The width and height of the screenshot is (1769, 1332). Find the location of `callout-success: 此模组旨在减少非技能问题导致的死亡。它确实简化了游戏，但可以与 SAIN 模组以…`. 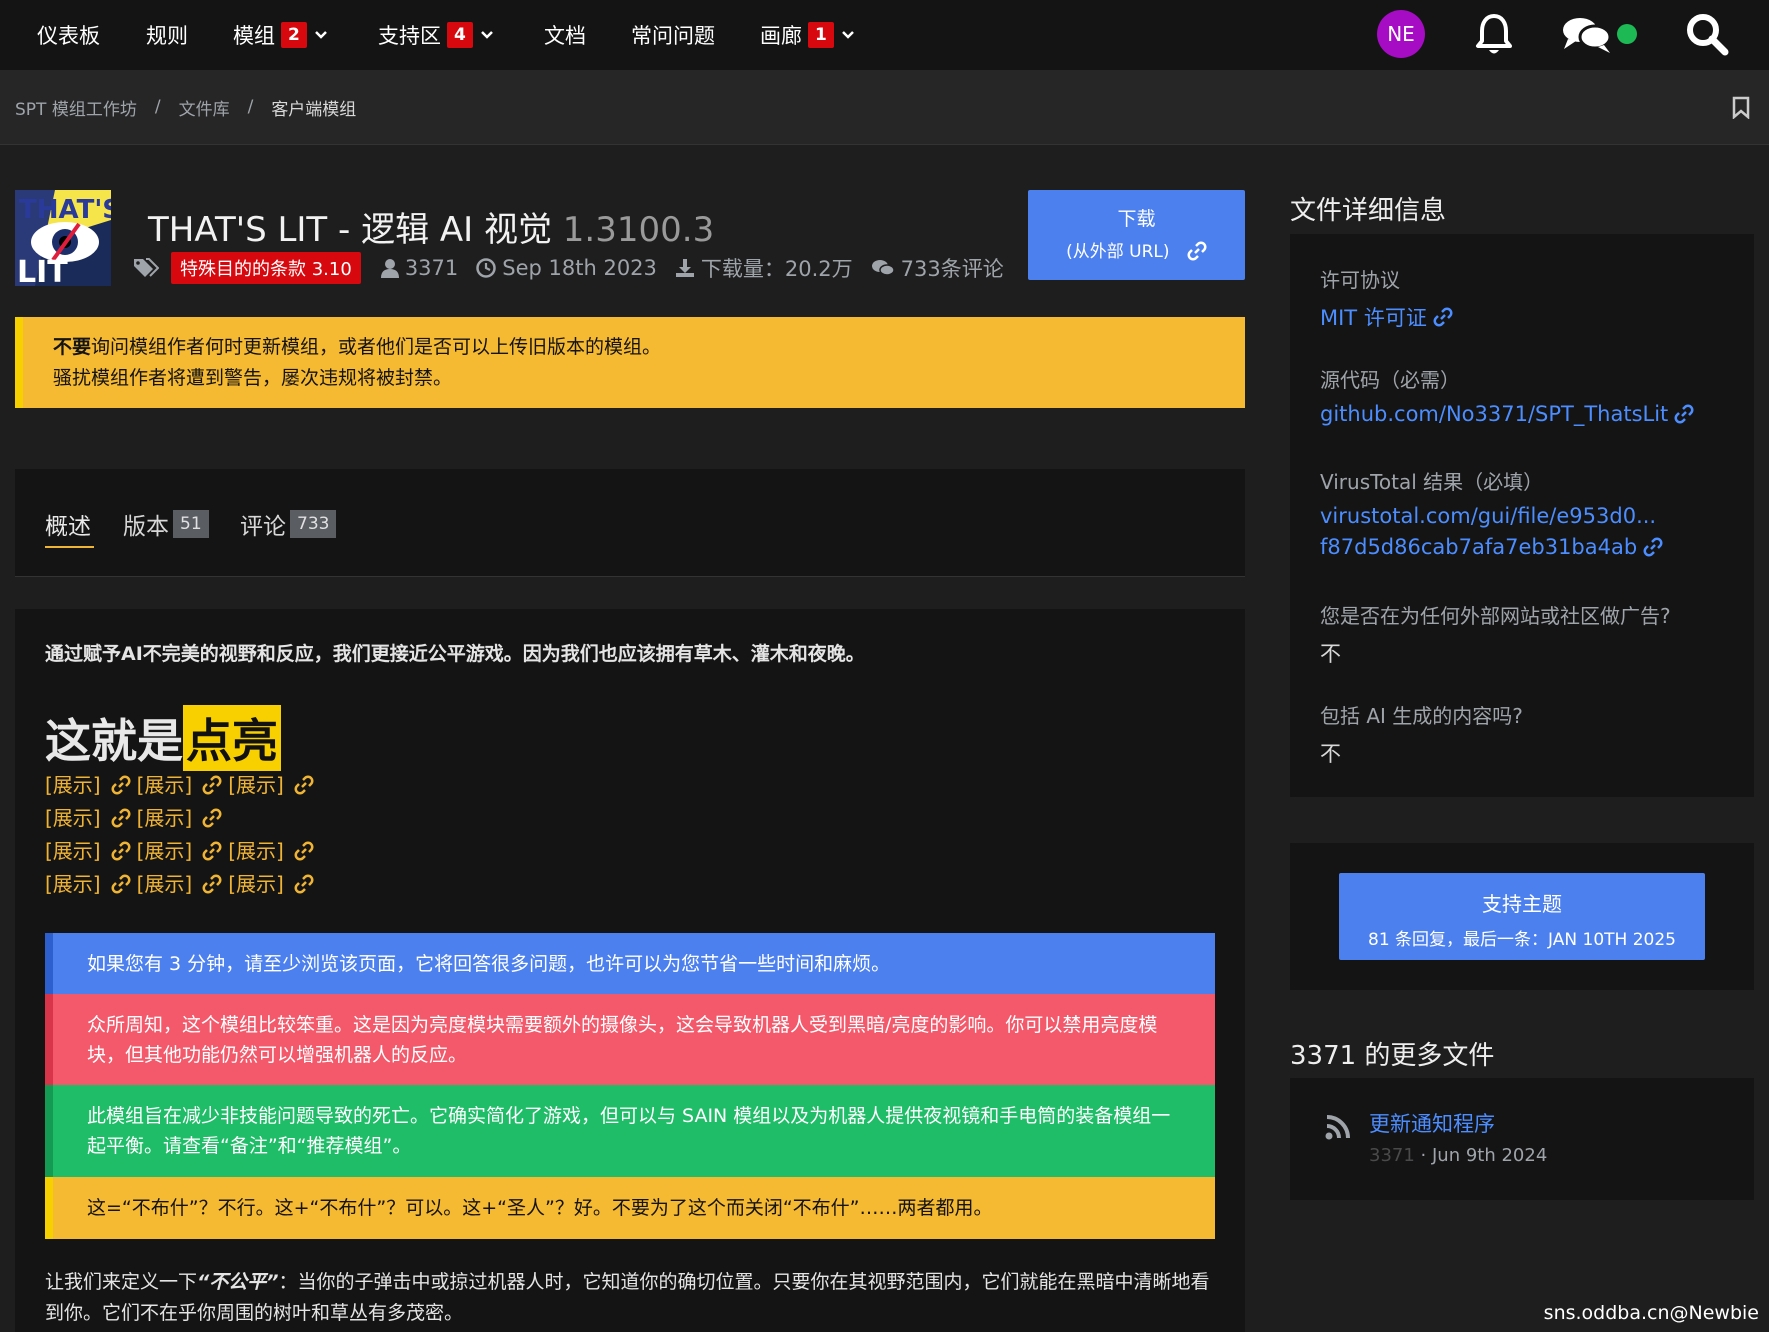

callout-success: 此模组旨在减少非技能问题导致的死亡。它确实简化了游戏，但可以与 SAIN 模组以… is located at coordinates (630, 1131).